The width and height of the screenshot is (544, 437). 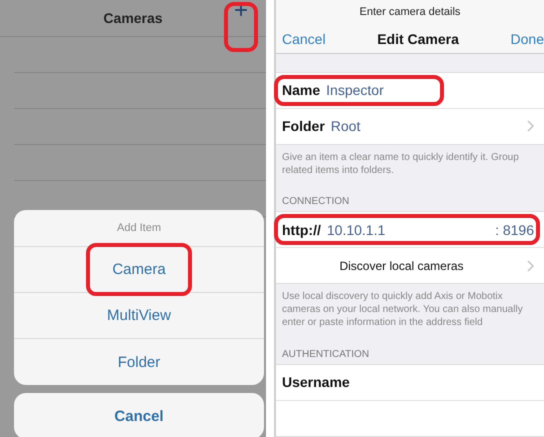 I want to click on section-header: AUTHENTICATION, so click(x=326, y=354).